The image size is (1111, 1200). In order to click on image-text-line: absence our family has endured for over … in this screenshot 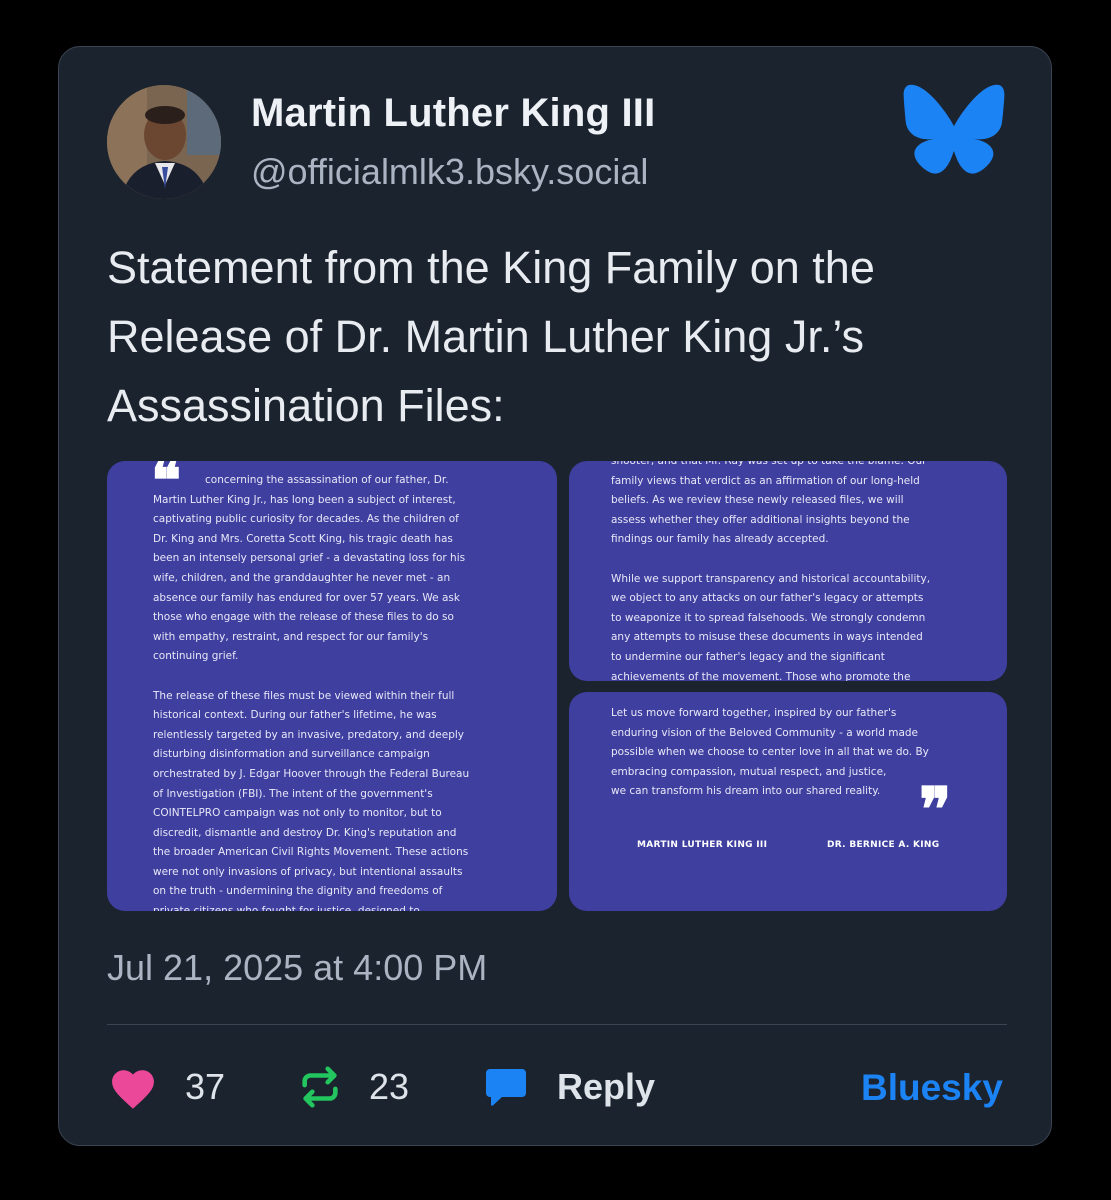, I will do `click(306, 597)`.